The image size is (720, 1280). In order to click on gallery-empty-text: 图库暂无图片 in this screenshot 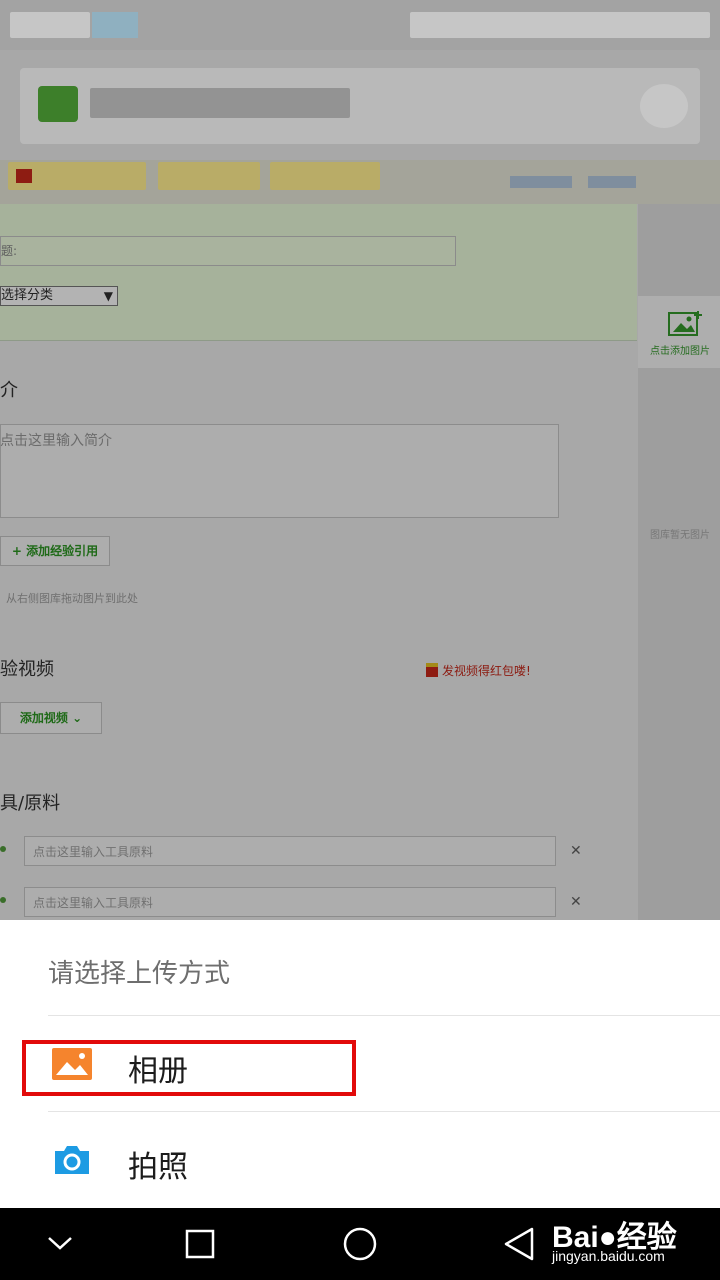, I will do `click(680, 535)`.